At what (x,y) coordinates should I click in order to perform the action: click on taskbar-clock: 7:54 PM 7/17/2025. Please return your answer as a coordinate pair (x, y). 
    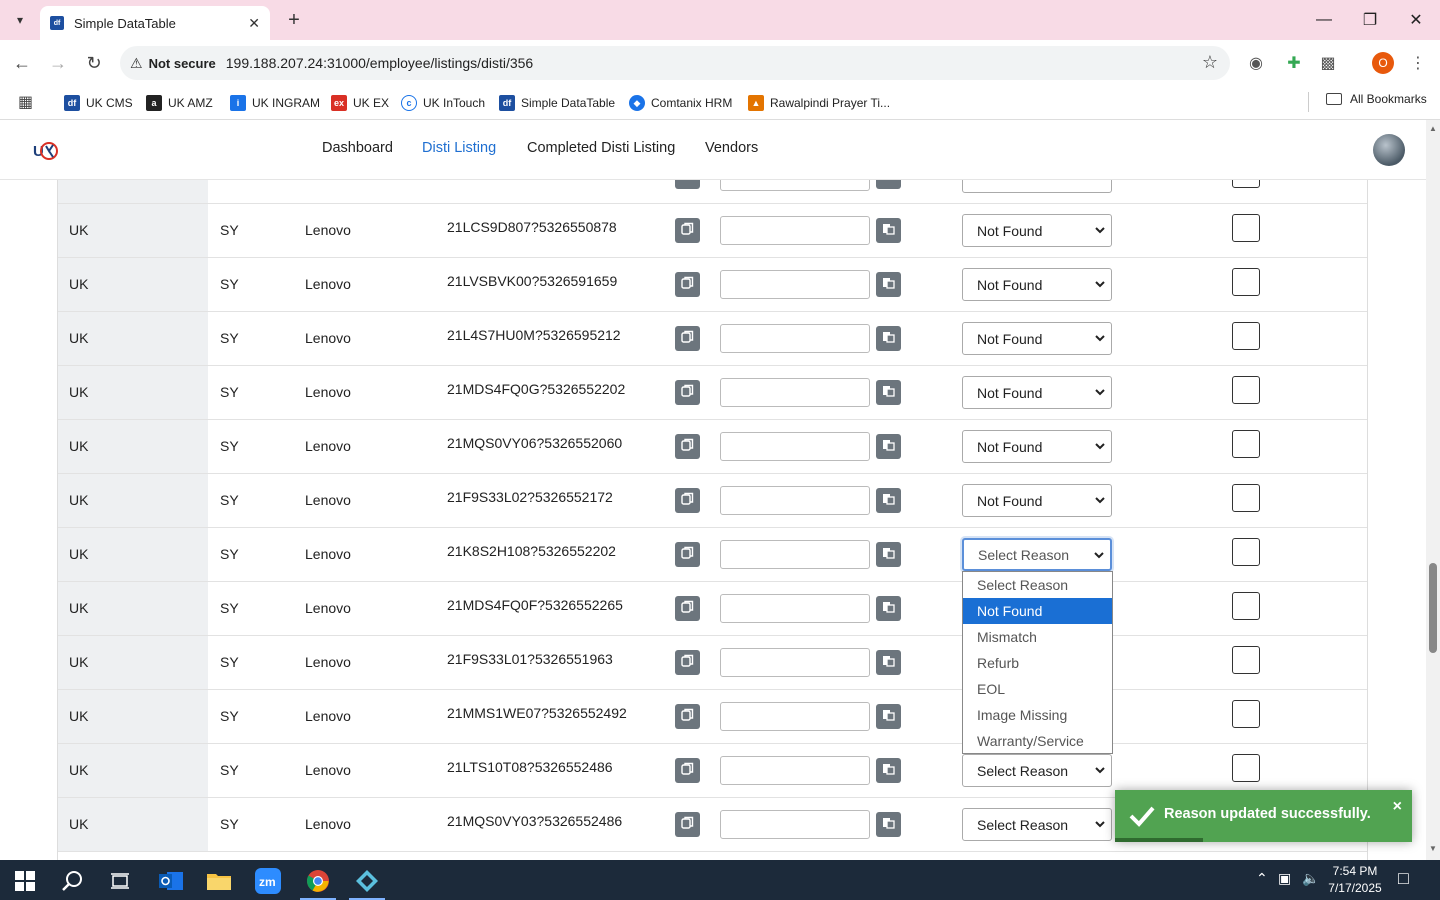
    Looking at the image, I should click on (1355, 880).